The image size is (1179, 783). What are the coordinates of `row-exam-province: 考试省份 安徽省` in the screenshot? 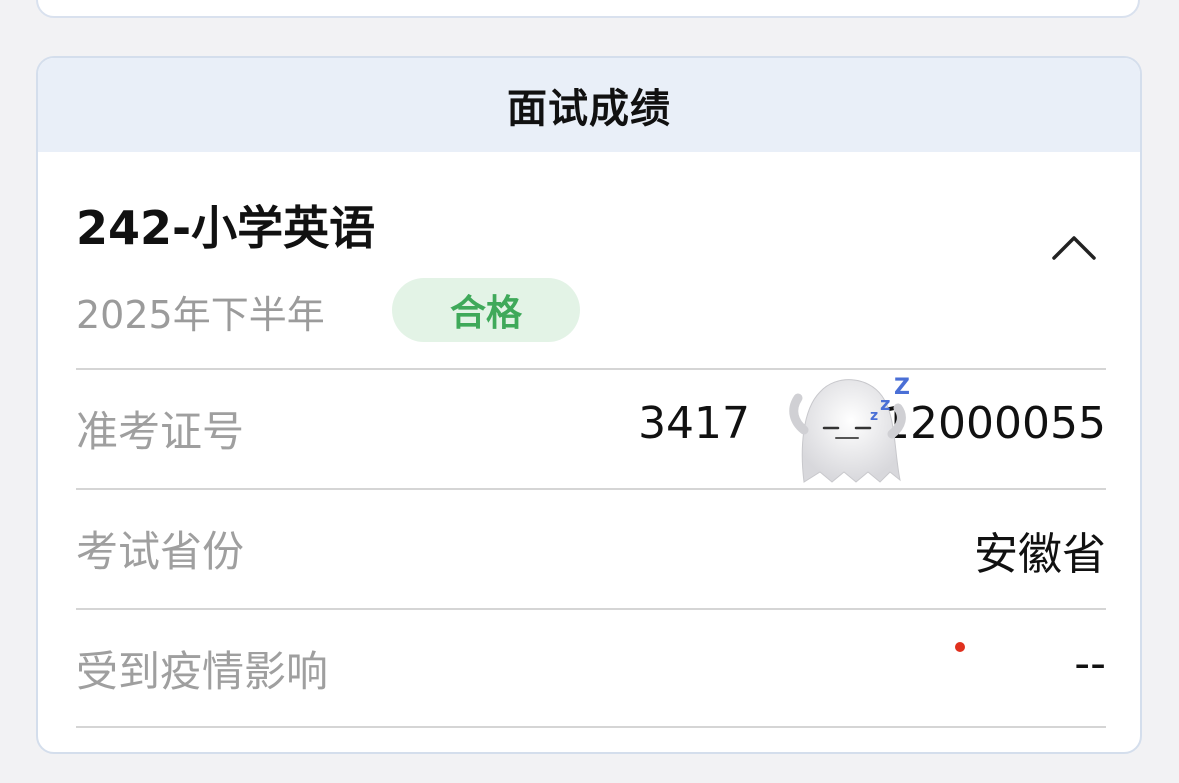 It's located at (591, 547).